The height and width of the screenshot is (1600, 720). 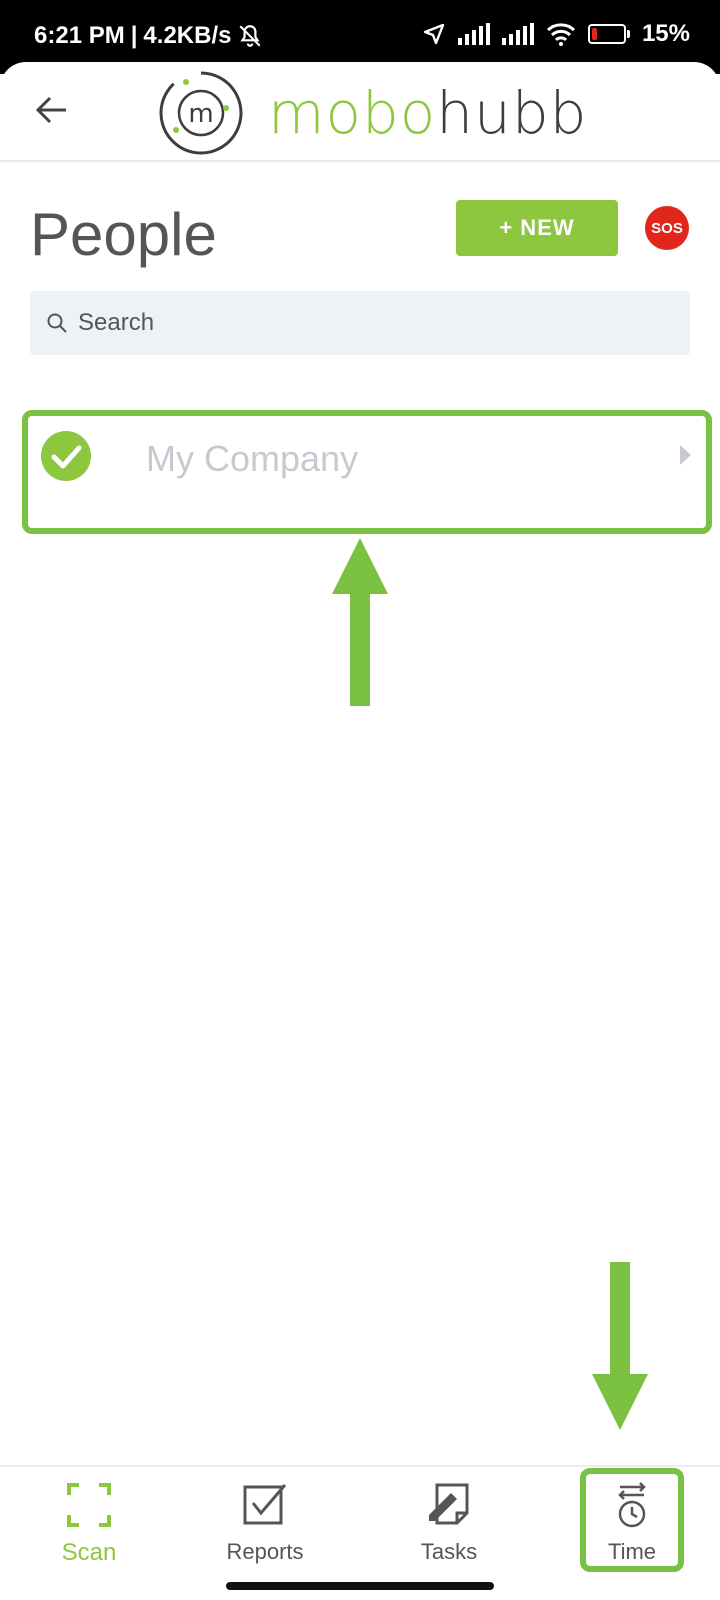 What do you see at coordinates (123, 234) in the screenshot?
I see `page-title: People` at bounding box center [123, 234].